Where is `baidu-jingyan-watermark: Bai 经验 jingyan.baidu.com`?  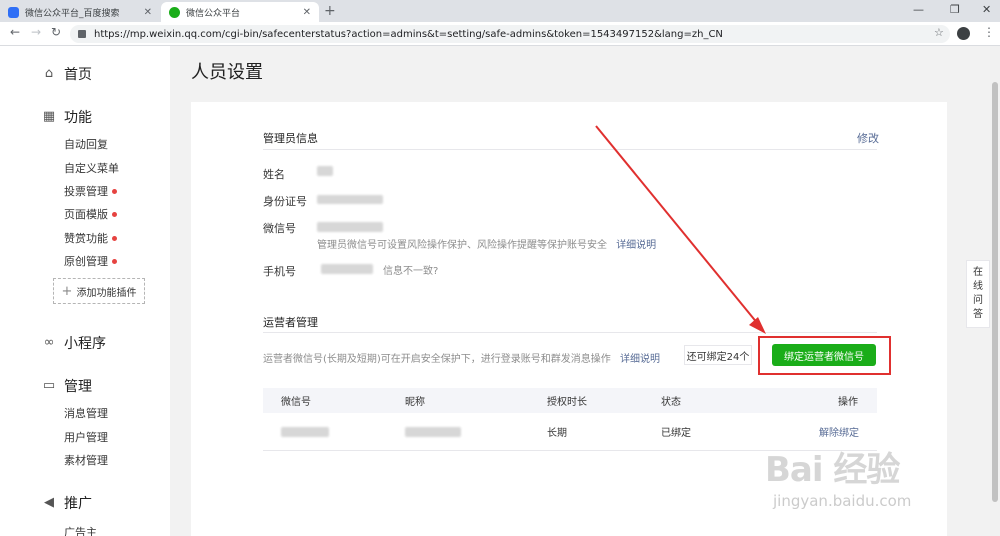 baidu-jingyan-watermark: Bai 经验 jingyan.baidu.com is located at coordinates (870, 482).